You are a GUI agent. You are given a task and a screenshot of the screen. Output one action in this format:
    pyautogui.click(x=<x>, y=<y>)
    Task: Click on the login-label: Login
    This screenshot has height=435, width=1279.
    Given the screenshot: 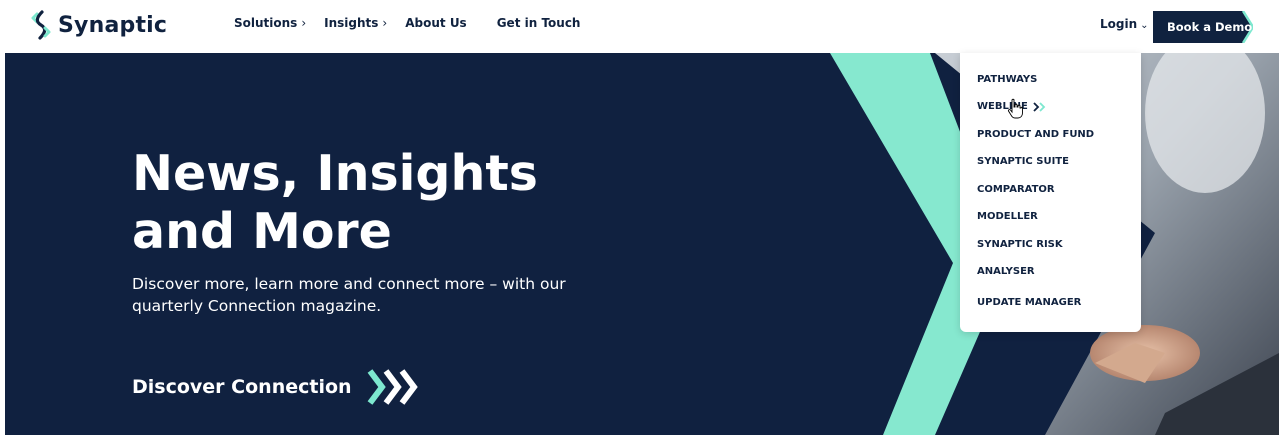 What is the action you would take?
    pyautogui.click(x=1119, y=24)
    